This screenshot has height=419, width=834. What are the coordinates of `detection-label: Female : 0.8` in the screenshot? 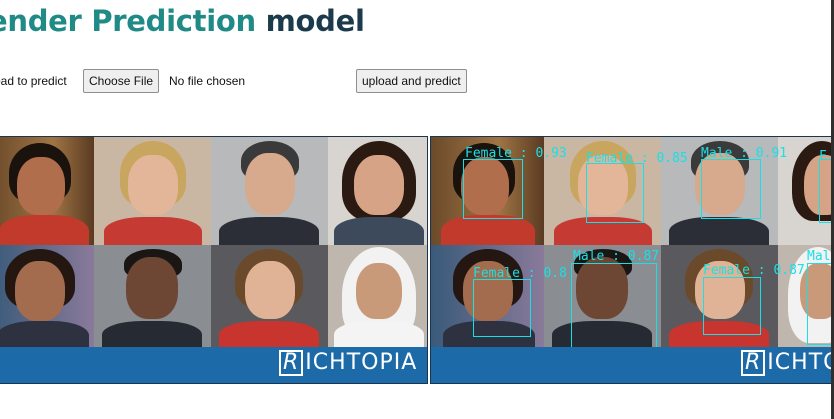 It's located at (520, 273).